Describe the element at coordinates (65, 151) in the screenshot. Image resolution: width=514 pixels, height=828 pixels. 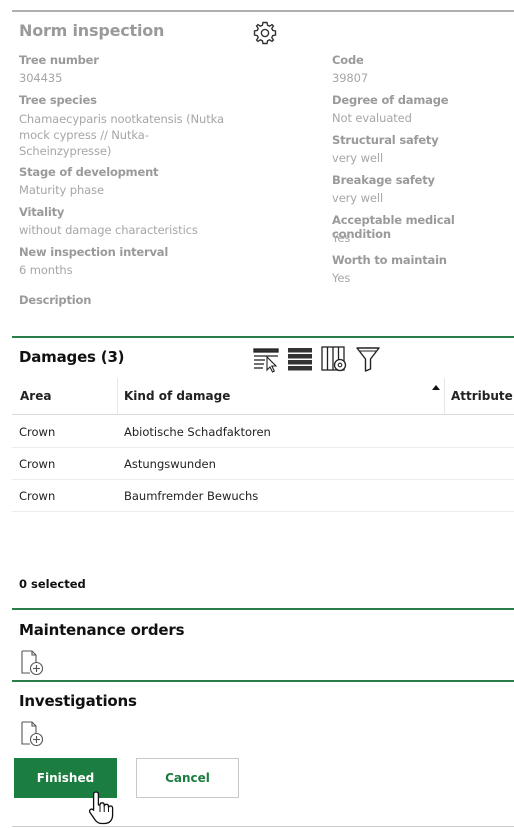
I see `tree-species-value-line3: Scheinzypresse)` at that location.